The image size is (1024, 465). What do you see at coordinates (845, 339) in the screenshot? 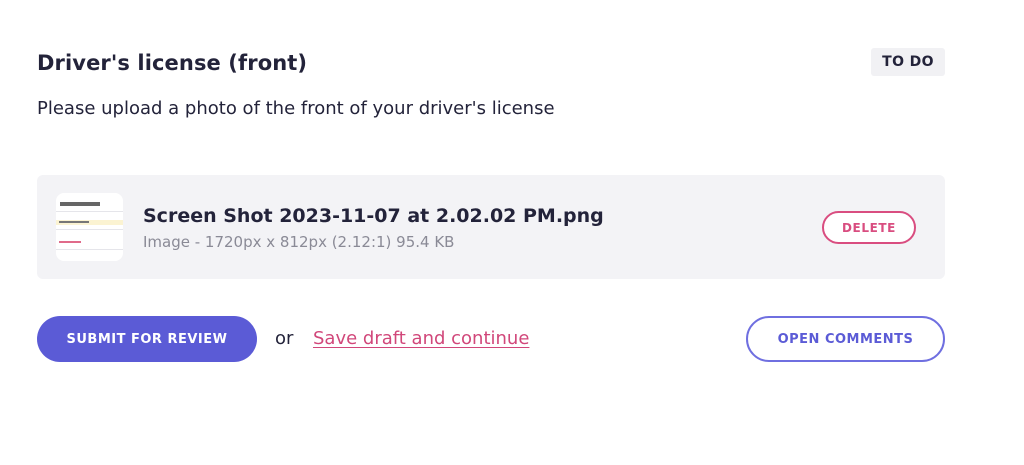
I see `open-comments-button: OPEN COMMENTS` at bounding box center [845, 339].